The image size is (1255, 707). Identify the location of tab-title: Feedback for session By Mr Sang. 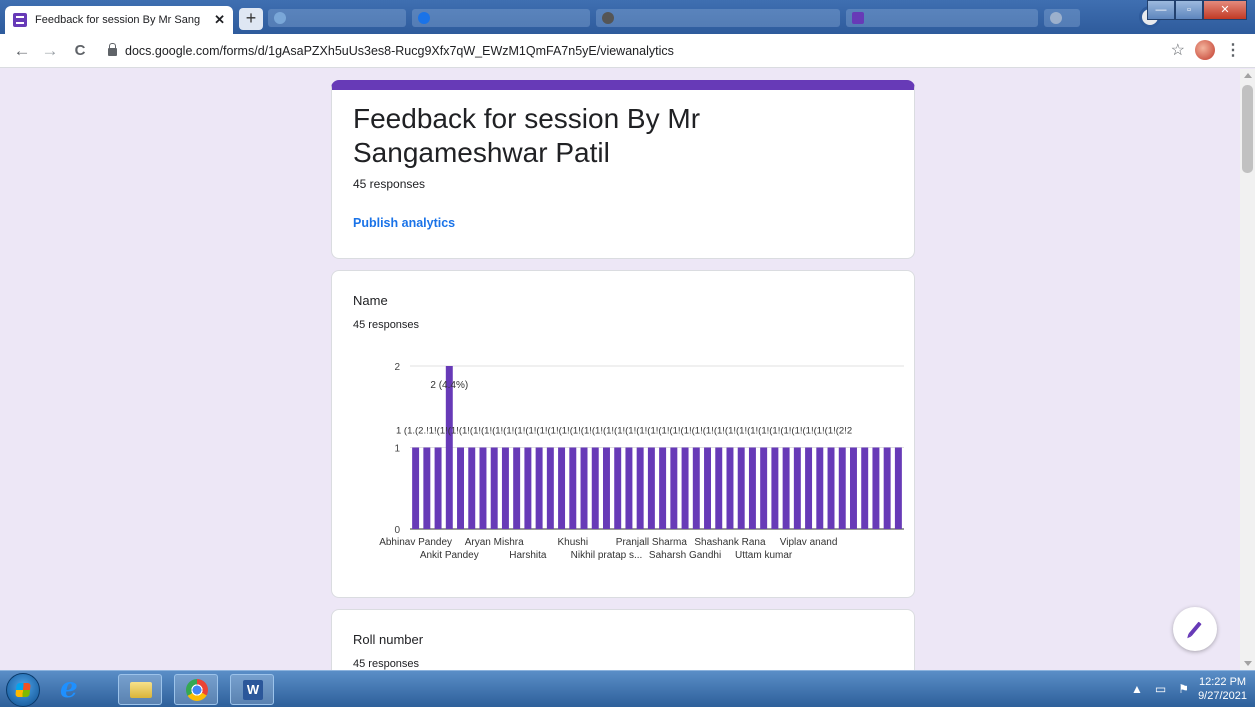
(118, 20).